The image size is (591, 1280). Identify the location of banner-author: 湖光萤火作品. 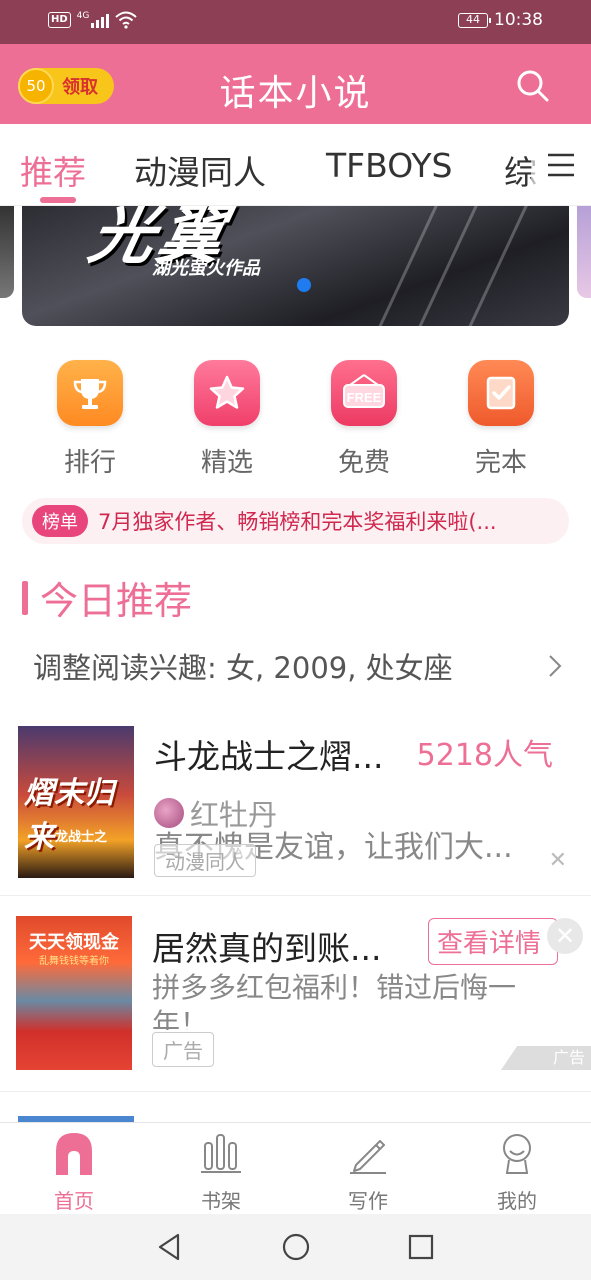
(206, 268).